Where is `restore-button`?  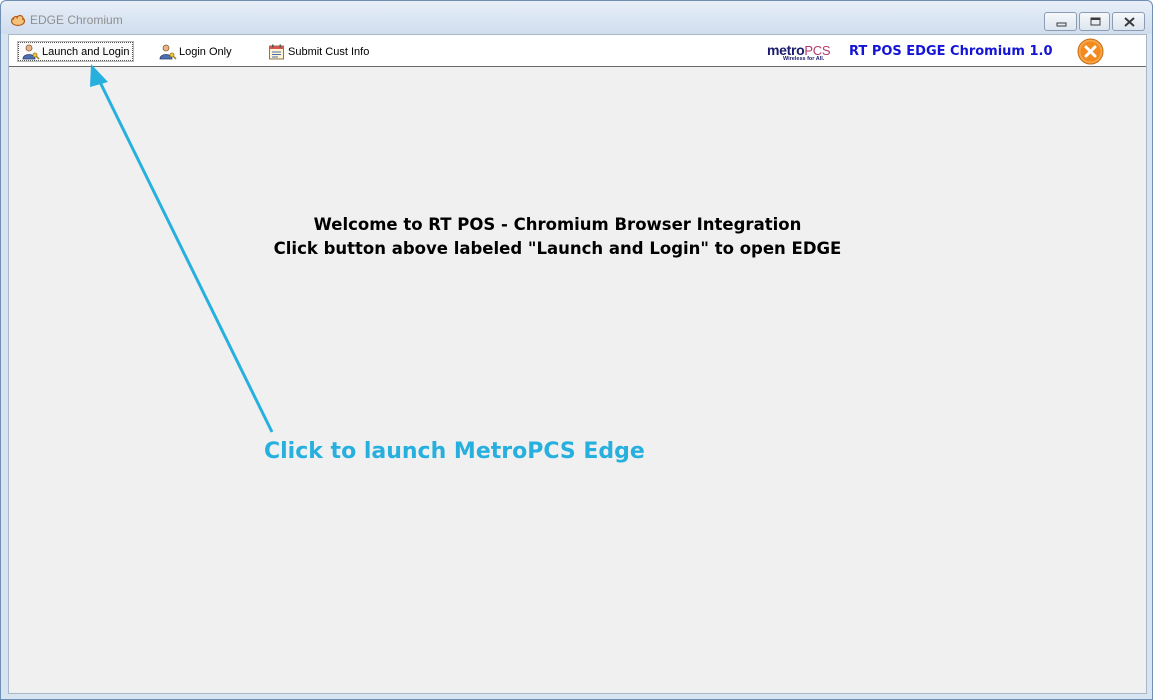
restore-button is located at coordinates (1094, 21).